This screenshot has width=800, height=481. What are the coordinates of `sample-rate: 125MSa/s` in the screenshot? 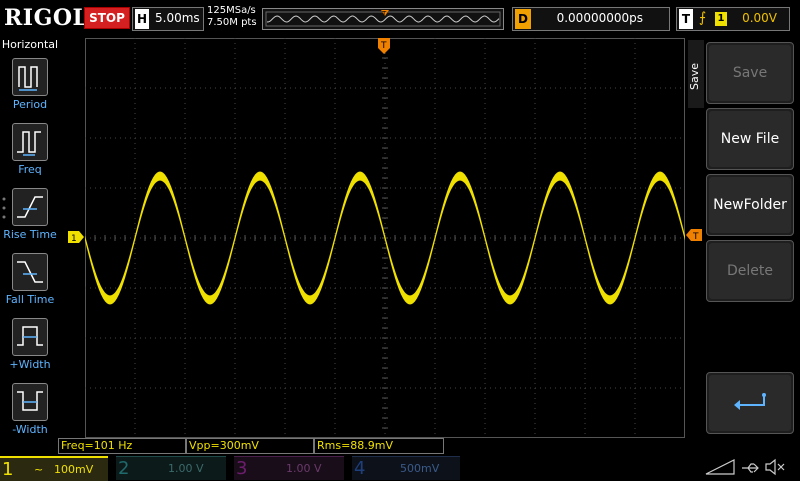 It's located at (231, 10).